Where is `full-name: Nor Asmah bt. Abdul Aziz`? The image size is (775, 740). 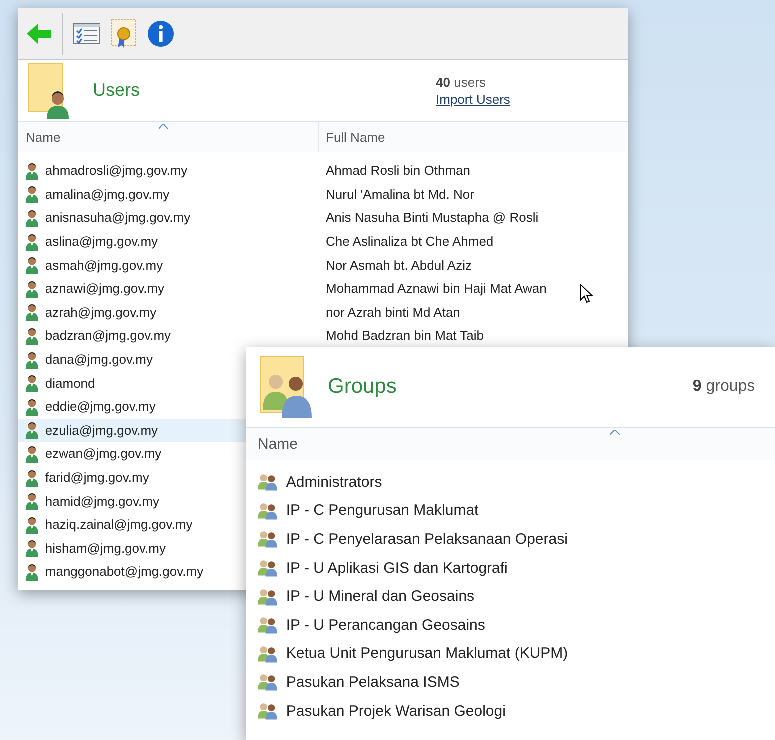 full-name: Nor Asmah bt. Abdul Aziz is located at coordinates (399, 265).